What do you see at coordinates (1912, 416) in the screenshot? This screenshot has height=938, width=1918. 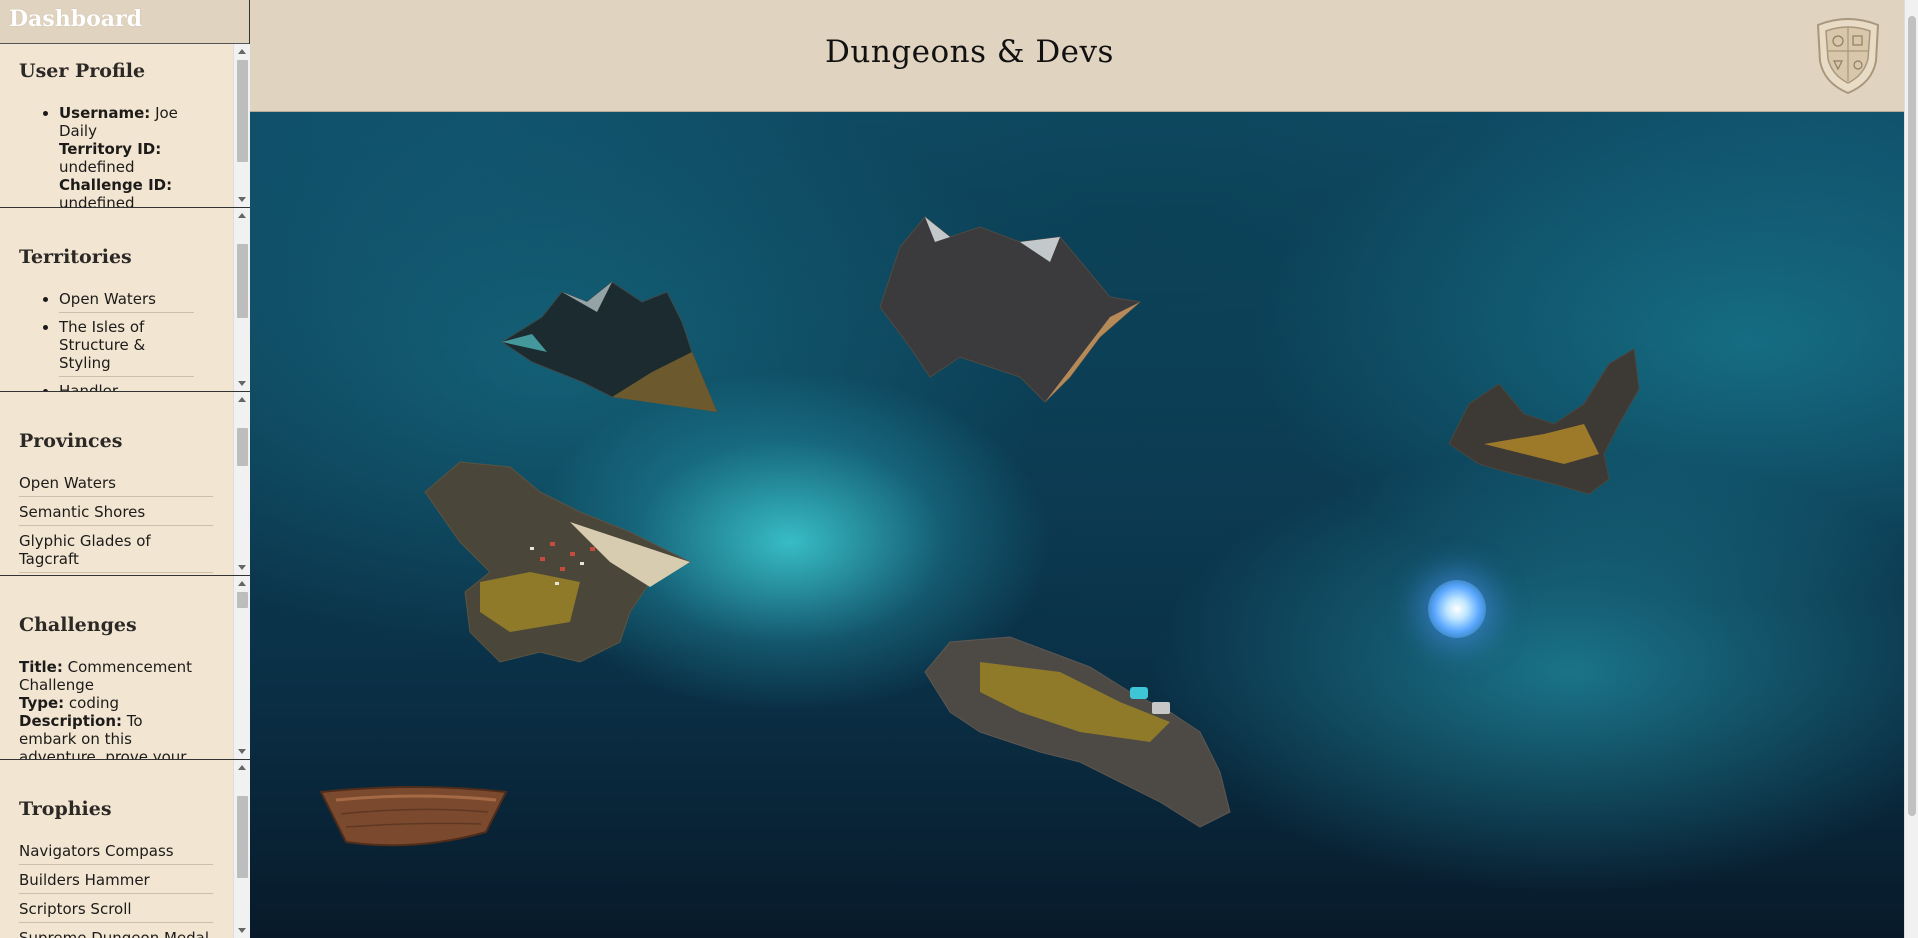 I see `page-scroll-thumb` at bounding box center [1912, 416].